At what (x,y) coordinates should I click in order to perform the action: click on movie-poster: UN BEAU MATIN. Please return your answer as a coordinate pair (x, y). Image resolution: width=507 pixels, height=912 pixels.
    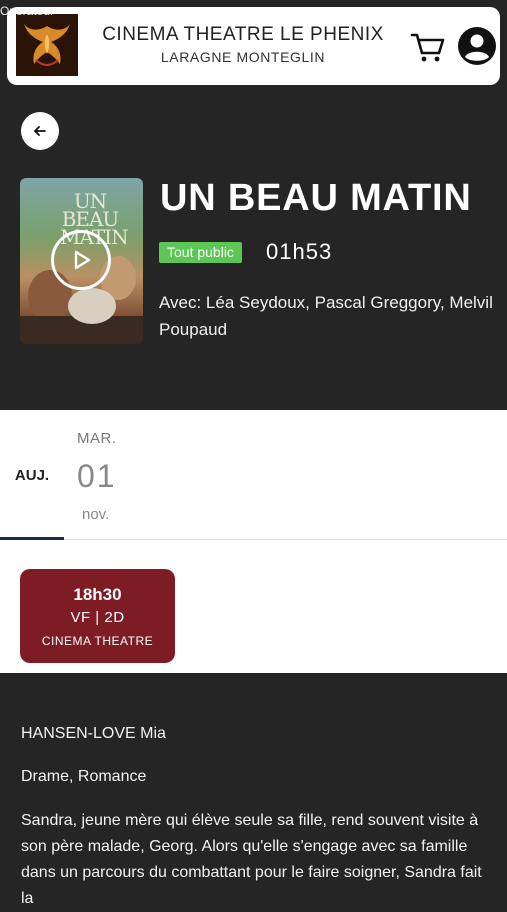
    Looking at the image, I should click on (81, 261).